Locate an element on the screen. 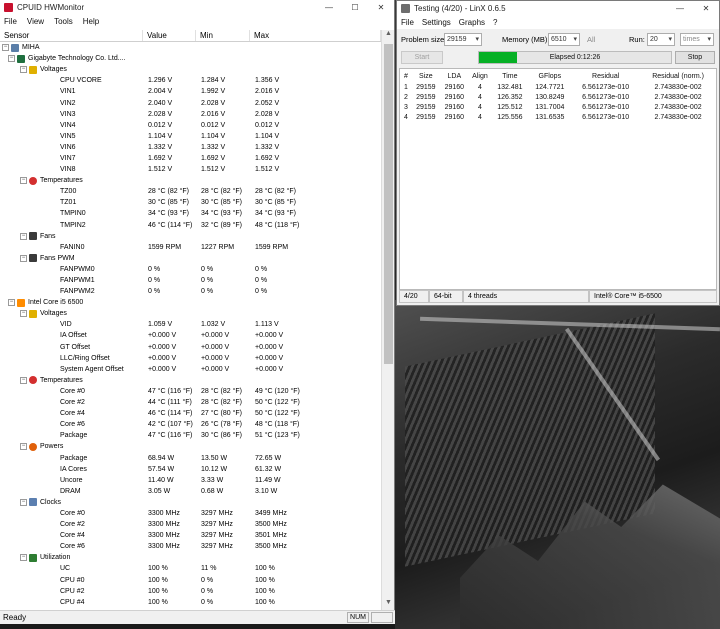 The height and width of the screenshot is (629, 720). sensor-row: FANPWM1 0 % 0 % 0 % is located at coordinates (190, 280).